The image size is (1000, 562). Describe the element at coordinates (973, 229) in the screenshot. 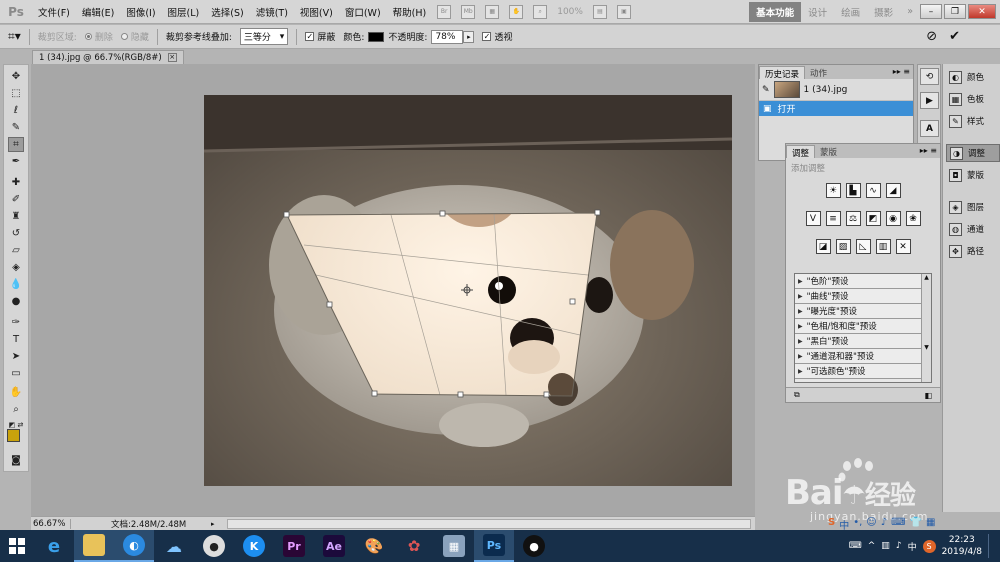

I see `panel-channels: ◍ 通道` at that location.